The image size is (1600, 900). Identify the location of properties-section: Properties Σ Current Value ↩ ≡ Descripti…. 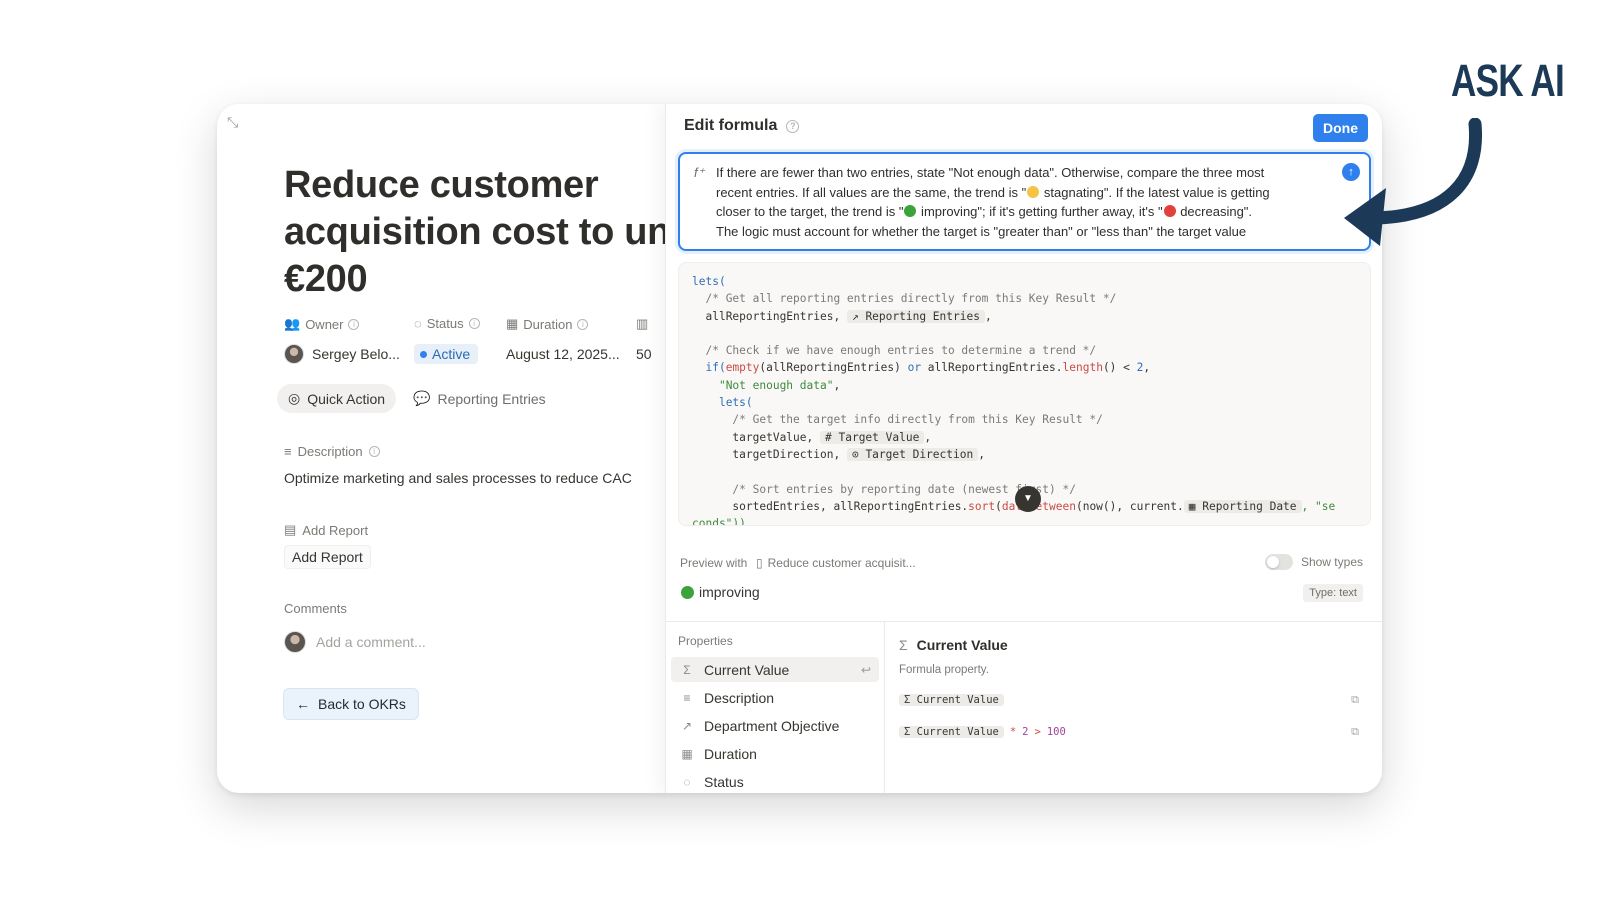
(1024, 707).